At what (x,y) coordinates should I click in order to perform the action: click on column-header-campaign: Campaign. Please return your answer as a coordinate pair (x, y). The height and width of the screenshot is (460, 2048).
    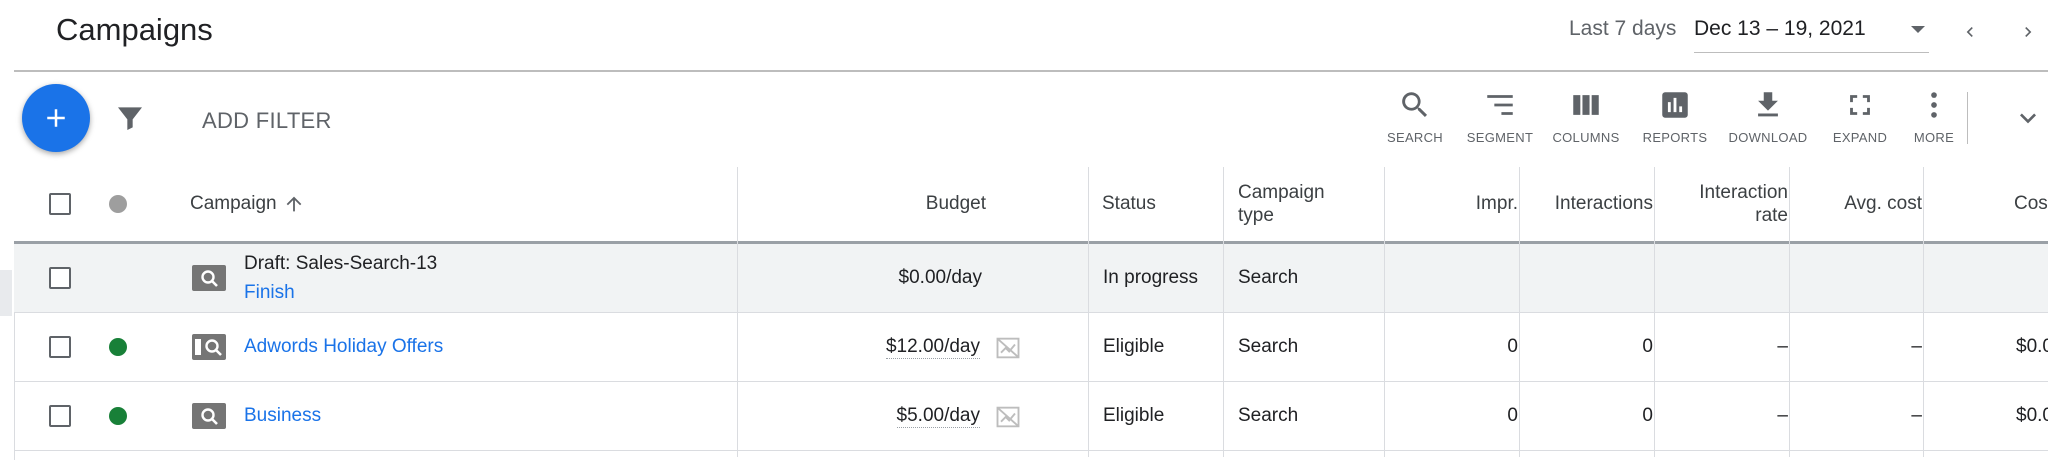
    Looking at the image, I should click on (247, 204).